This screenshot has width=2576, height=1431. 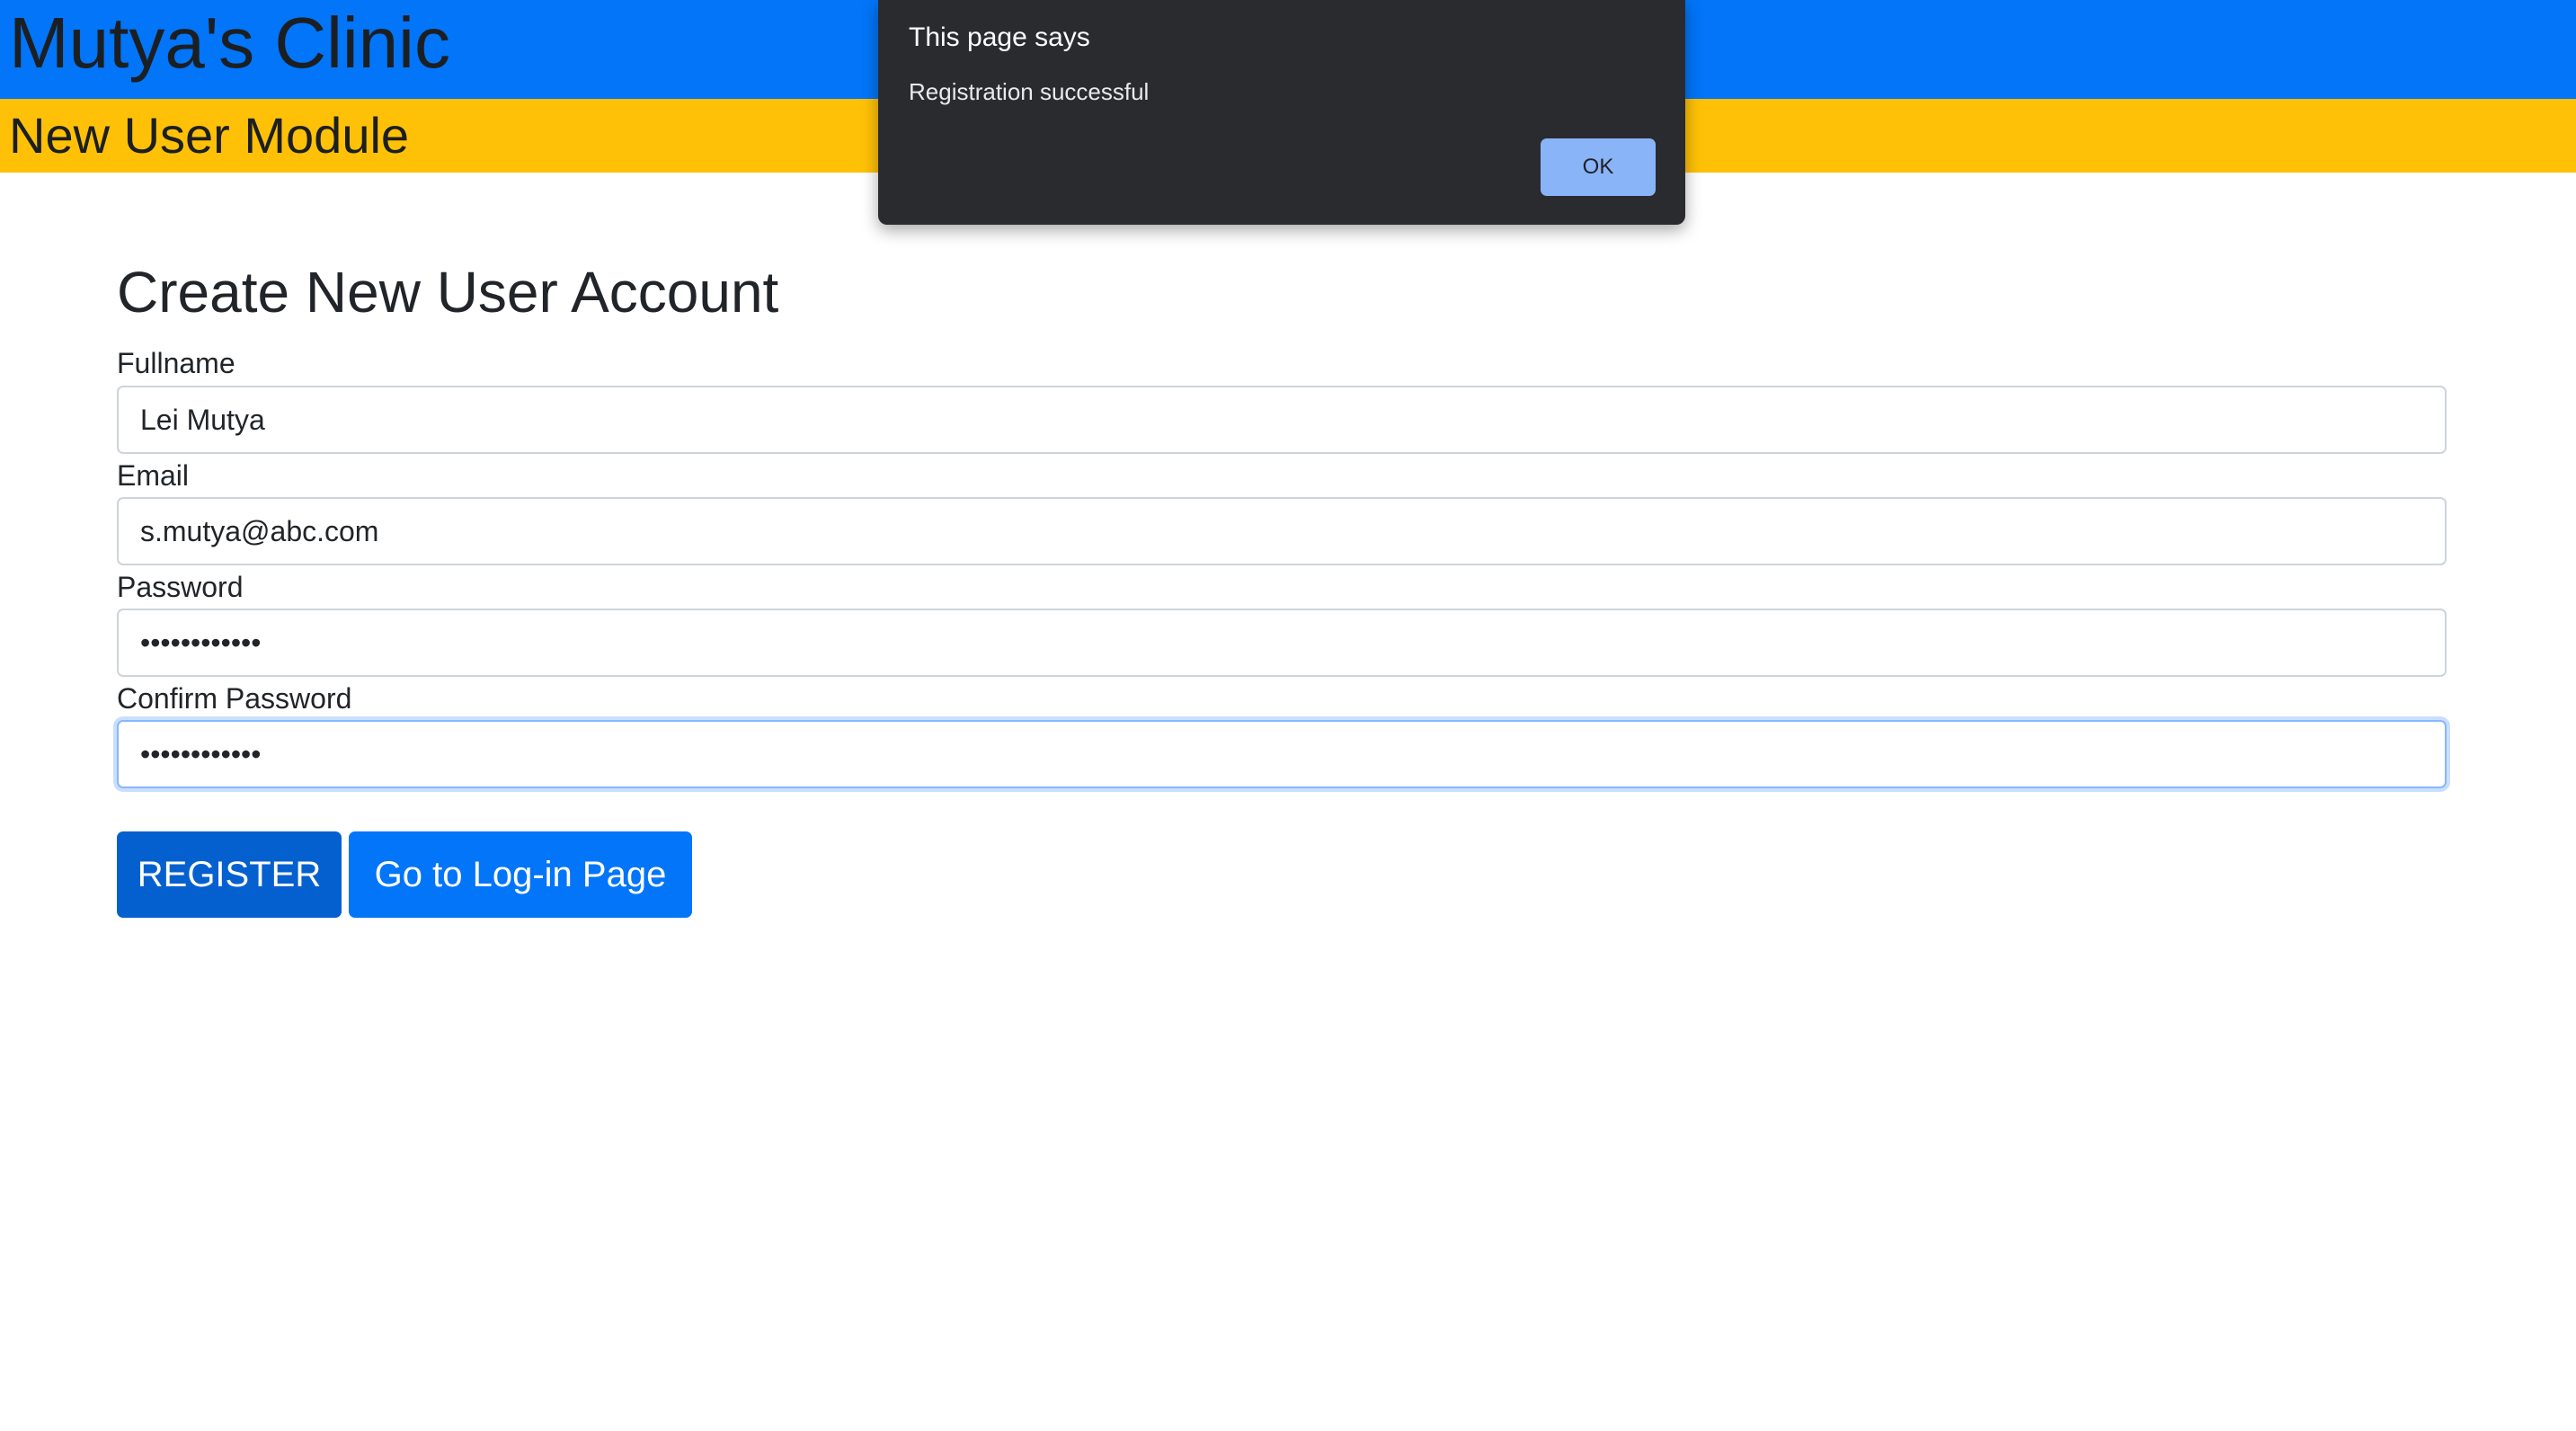 I want to click on password-input, so click(x=1282, y=643).